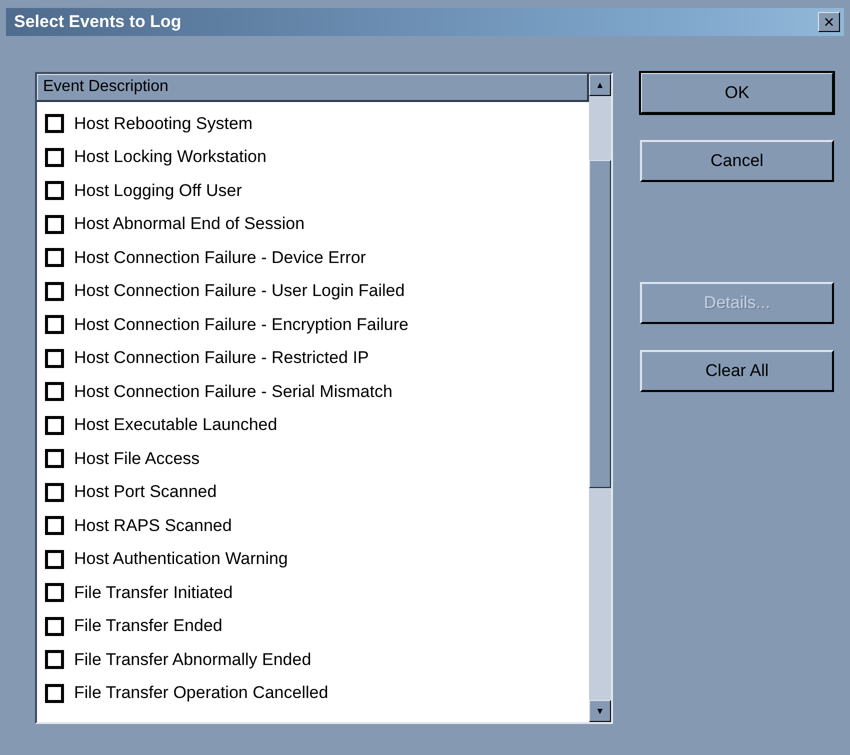  What do you see at coordinates (313, 88) in the screenshot?
I see `column-header: Event Description` at bounding box center [313, 88].